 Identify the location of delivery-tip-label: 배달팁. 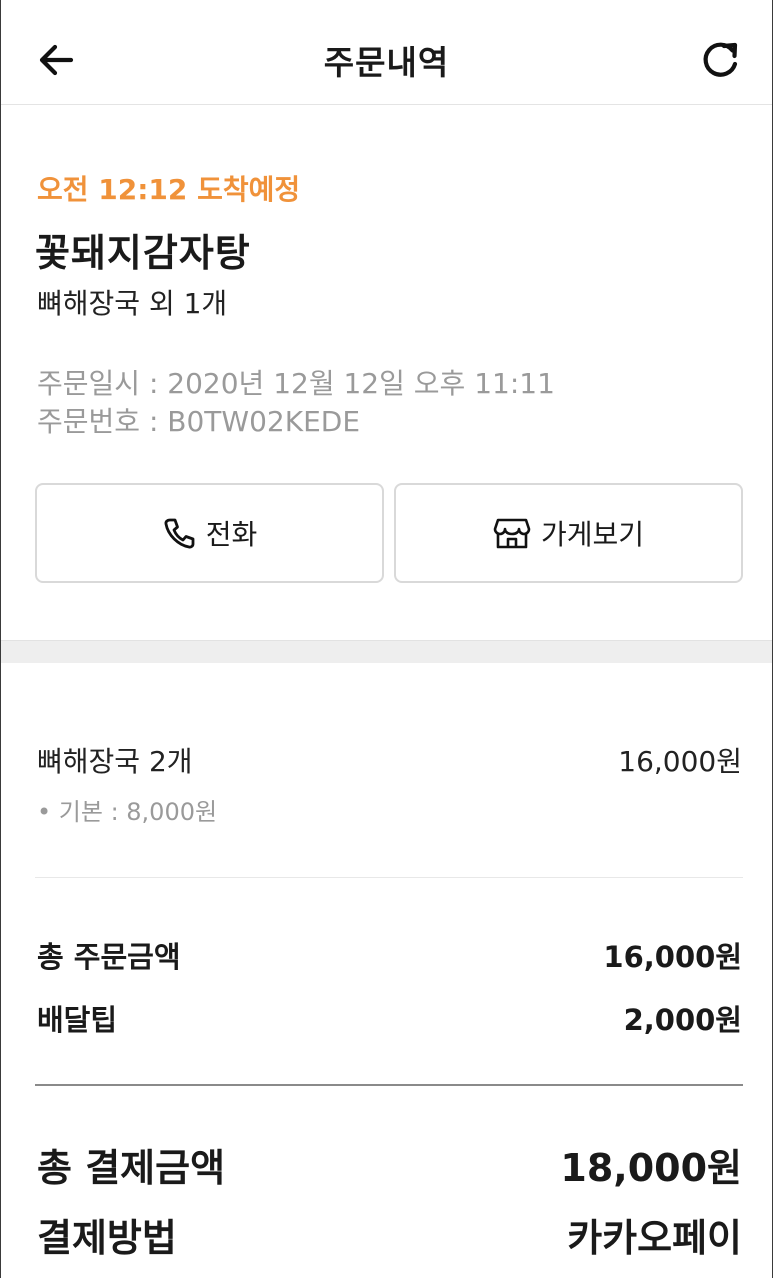
(77, 1020).